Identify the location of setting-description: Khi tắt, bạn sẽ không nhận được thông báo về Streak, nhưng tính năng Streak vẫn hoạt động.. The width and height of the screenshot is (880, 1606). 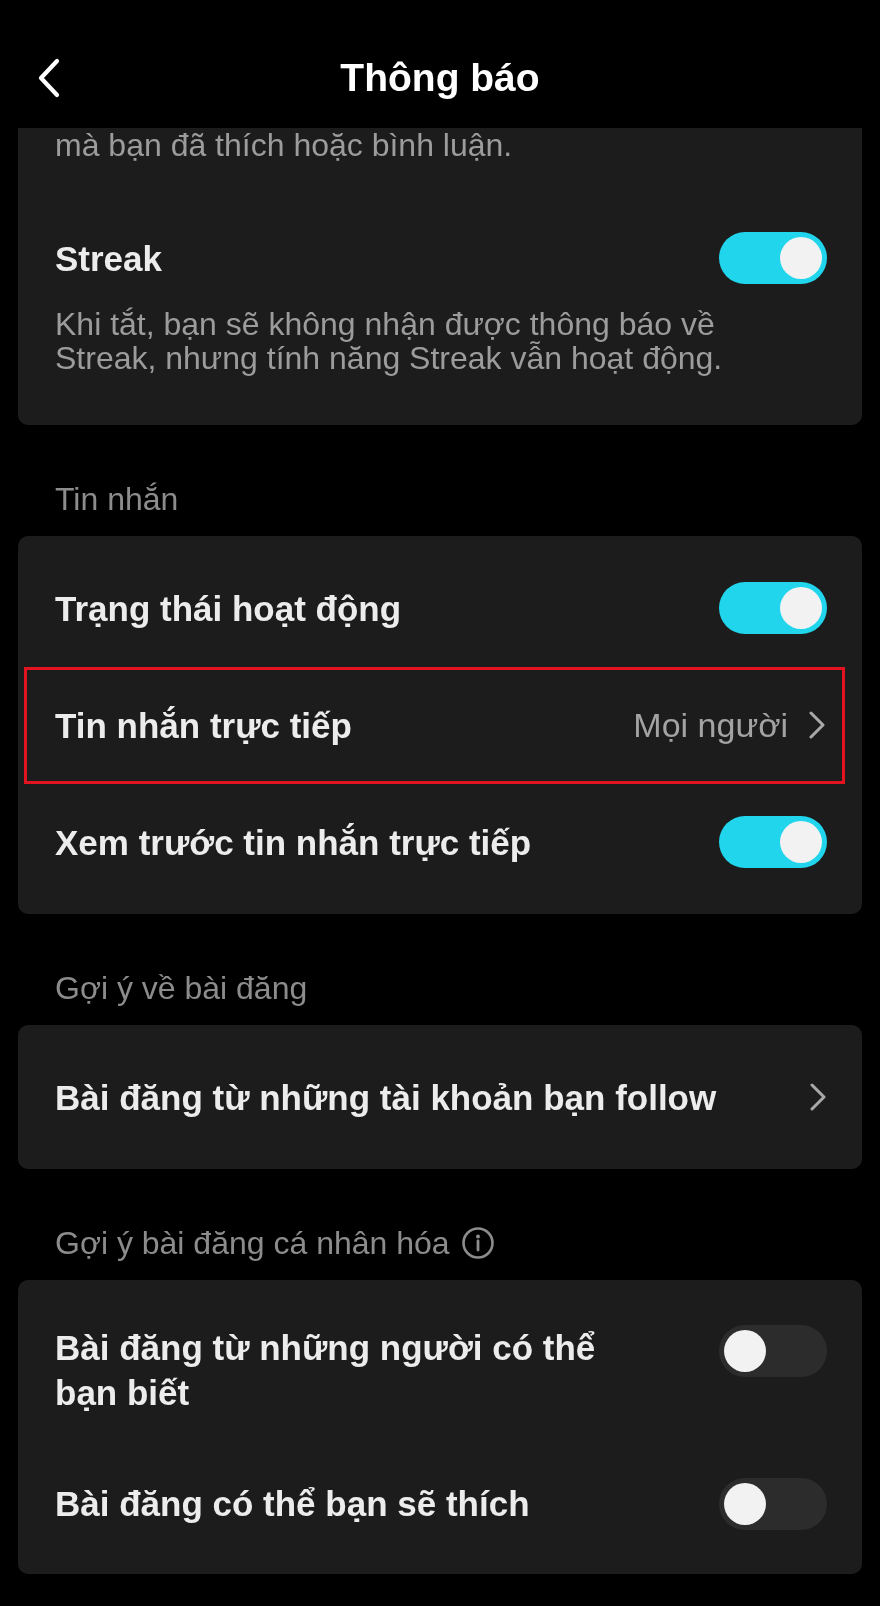
(389, 341).